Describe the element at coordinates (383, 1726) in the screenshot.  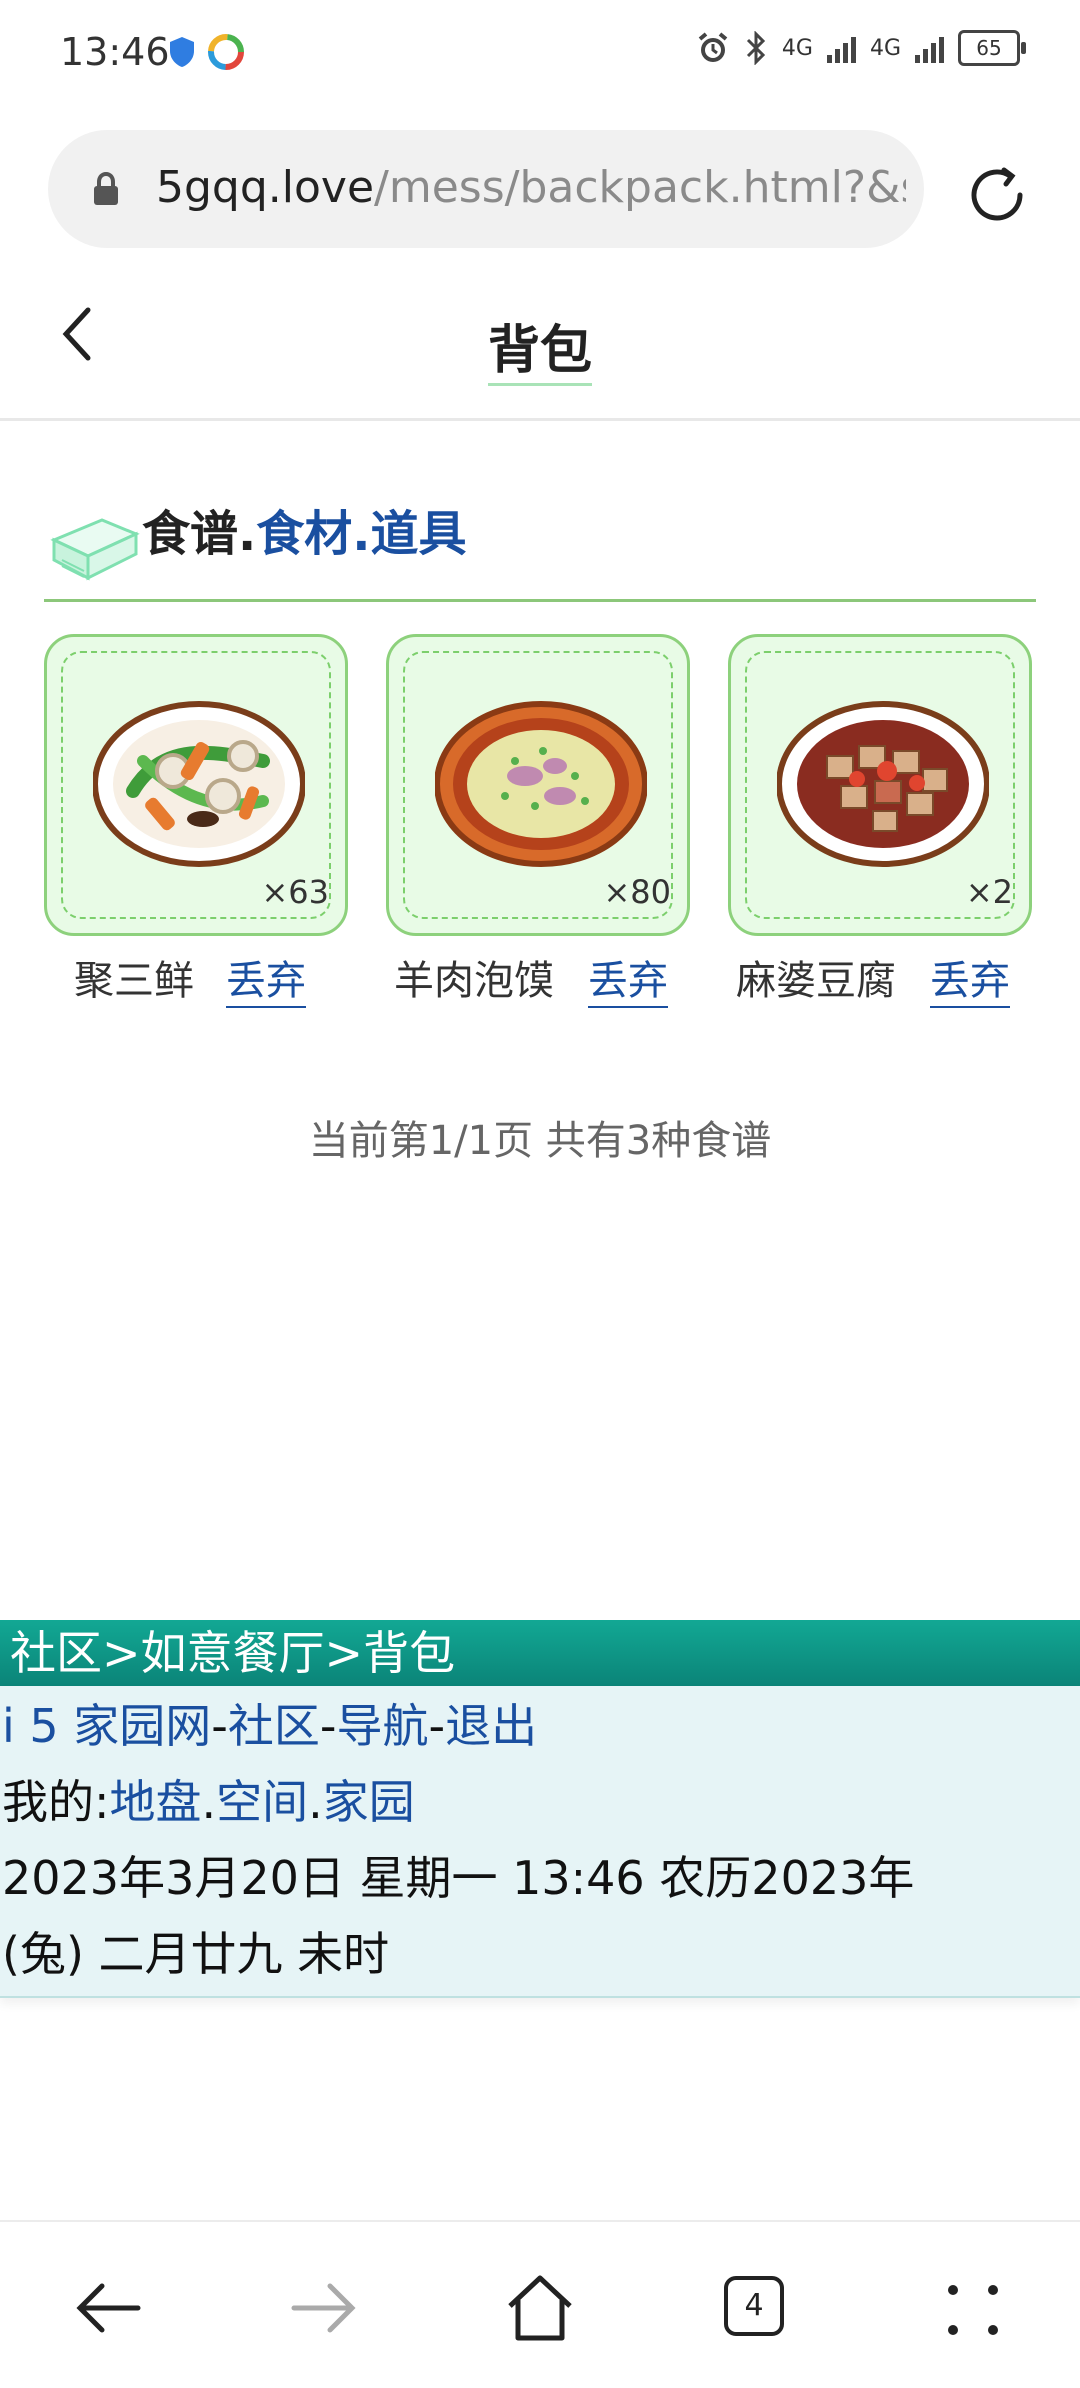
I see `navigation-link: 导航` at that location.